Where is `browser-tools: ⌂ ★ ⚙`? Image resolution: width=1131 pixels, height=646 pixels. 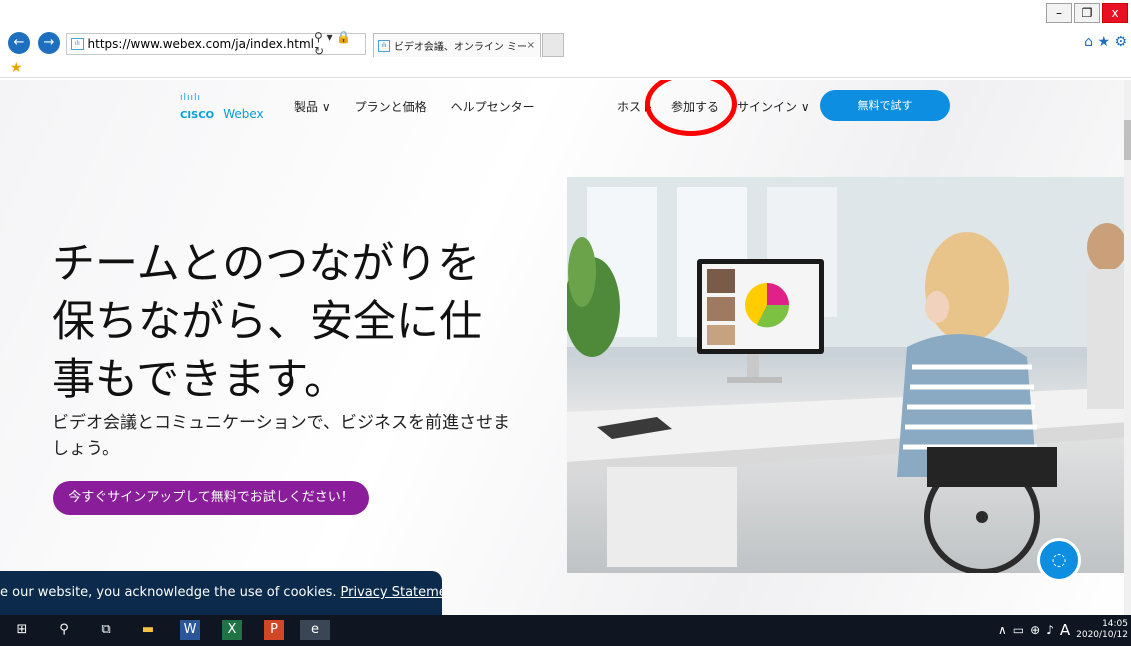
browser-tools: ⌂ ★ ⚙ is located at coordinates (1105, 42).